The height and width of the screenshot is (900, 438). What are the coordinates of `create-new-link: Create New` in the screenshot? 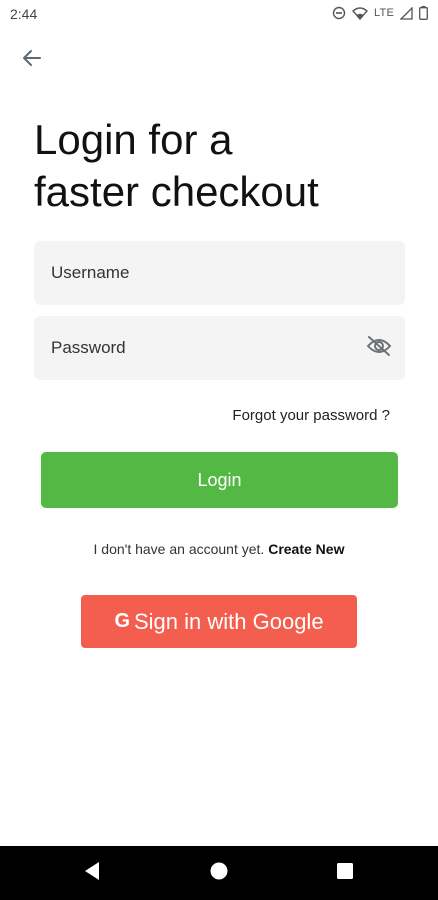 It's located at (306, 549).